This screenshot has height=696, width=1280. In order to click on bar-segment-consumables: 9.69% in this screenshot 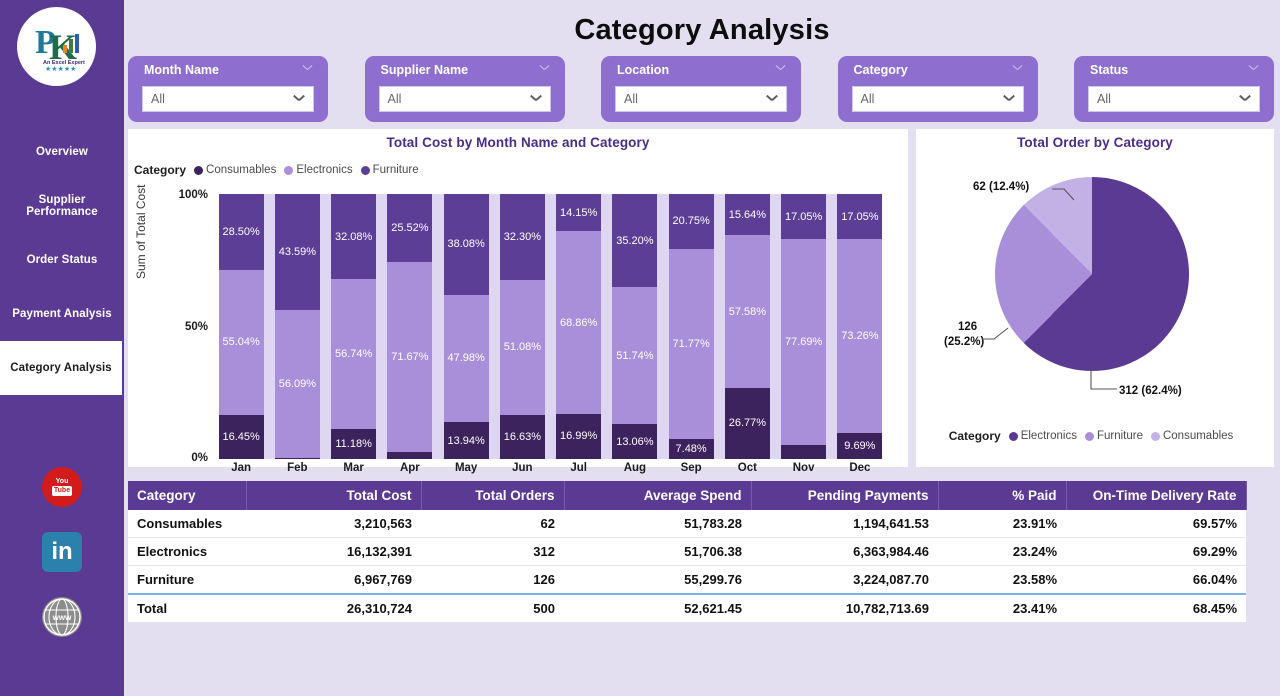, I will do `click(860, 446)`.